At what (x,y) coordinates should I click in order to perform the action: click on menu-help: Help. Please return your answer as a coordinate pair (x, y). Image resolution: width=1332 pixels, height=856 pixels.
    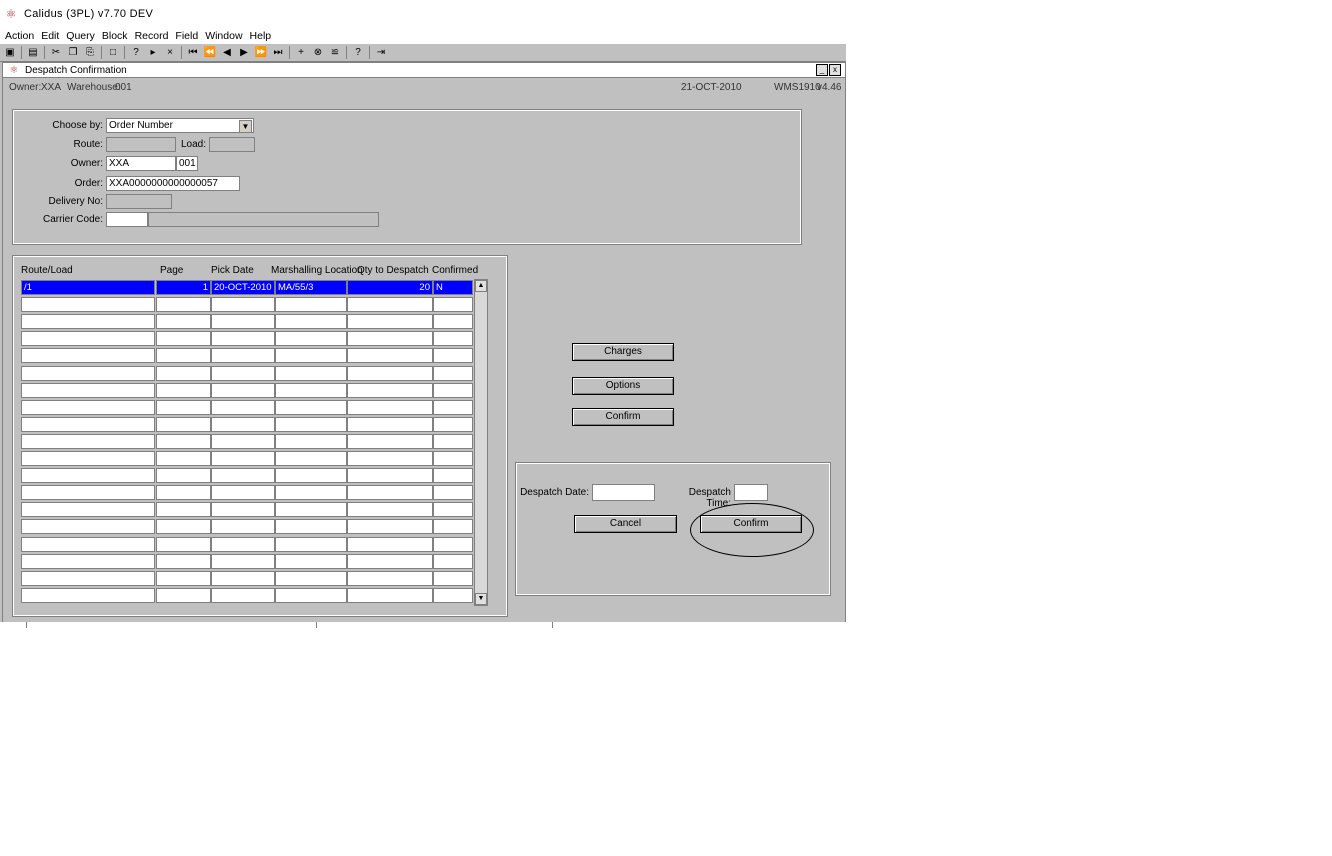
    Looking at the image, I should click on (261, 36).